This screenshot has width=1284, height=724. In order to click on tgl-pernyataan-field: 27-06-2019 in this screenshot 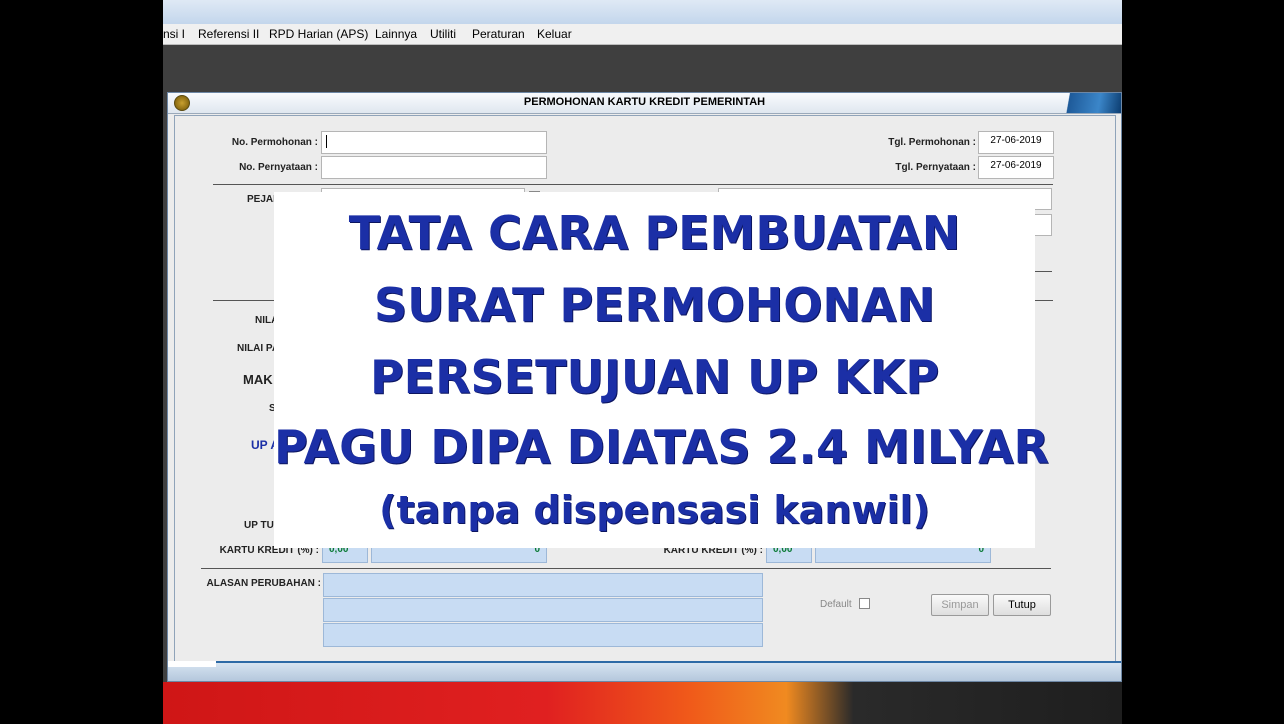, I will do `click(1016, 167)`.